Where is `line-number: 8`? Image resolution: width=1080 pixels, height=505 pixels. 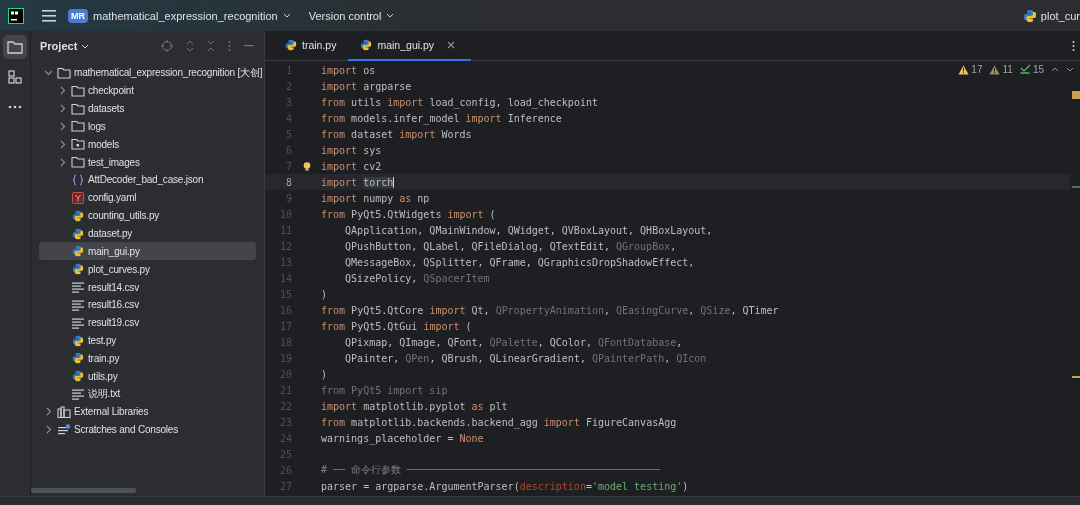
line-number: 8 is located at coordinates (288, 182).